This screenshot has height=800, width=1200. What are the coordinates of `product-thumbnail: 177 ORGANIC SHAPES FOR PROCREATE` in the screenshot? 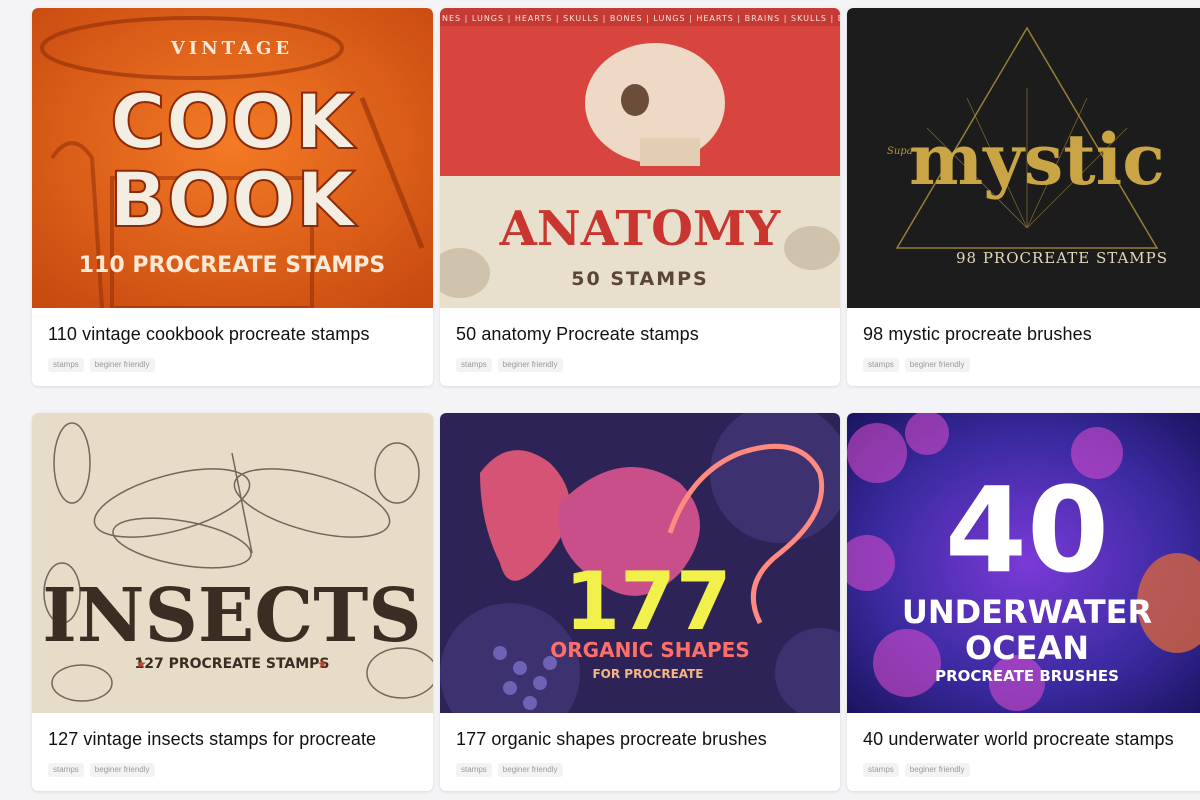 It's located at (640, 563).